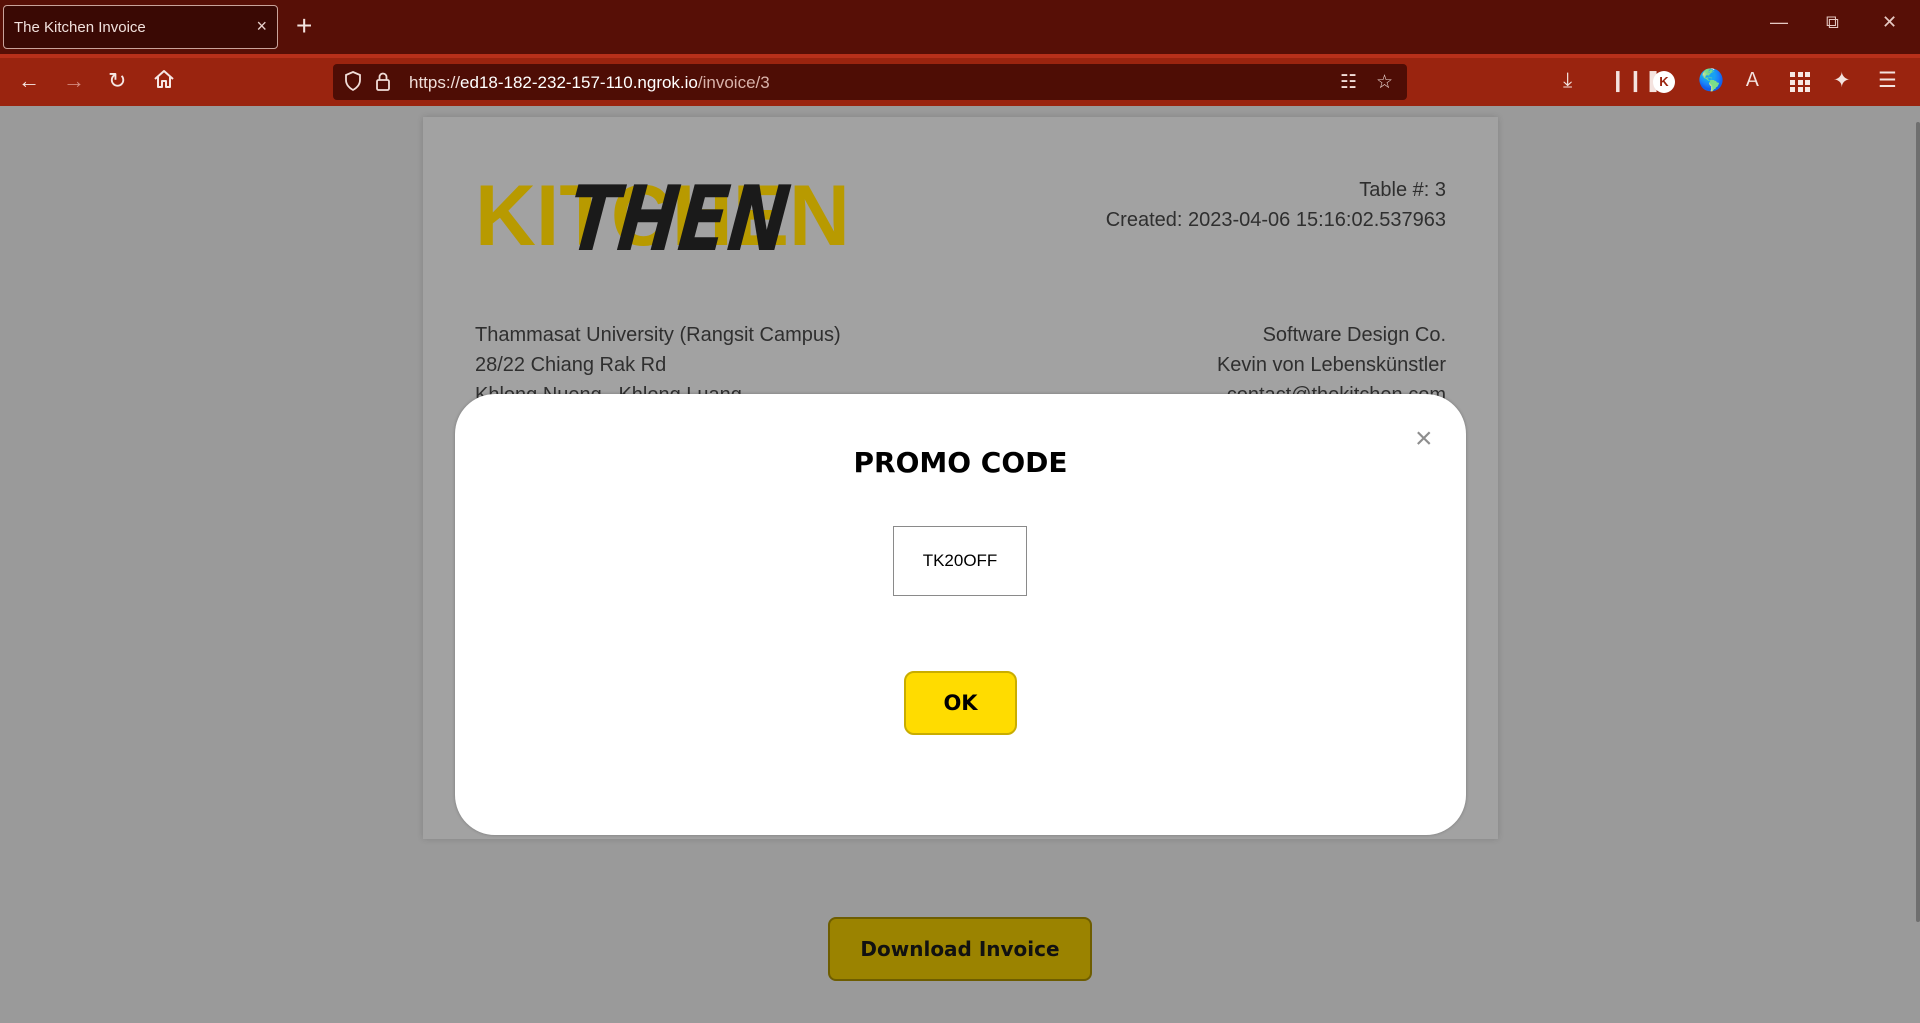 This screenshot has height=1023, width=1920. I want to click on extension-globe-icon: 🌎, so click(1711, 81).